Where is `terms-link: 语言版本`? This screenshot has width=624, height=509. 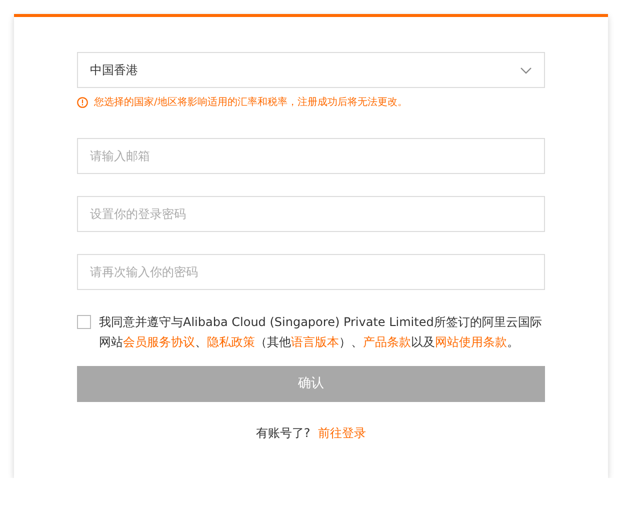
terms-link: 语言版本 is located at coordinates (315, 342).